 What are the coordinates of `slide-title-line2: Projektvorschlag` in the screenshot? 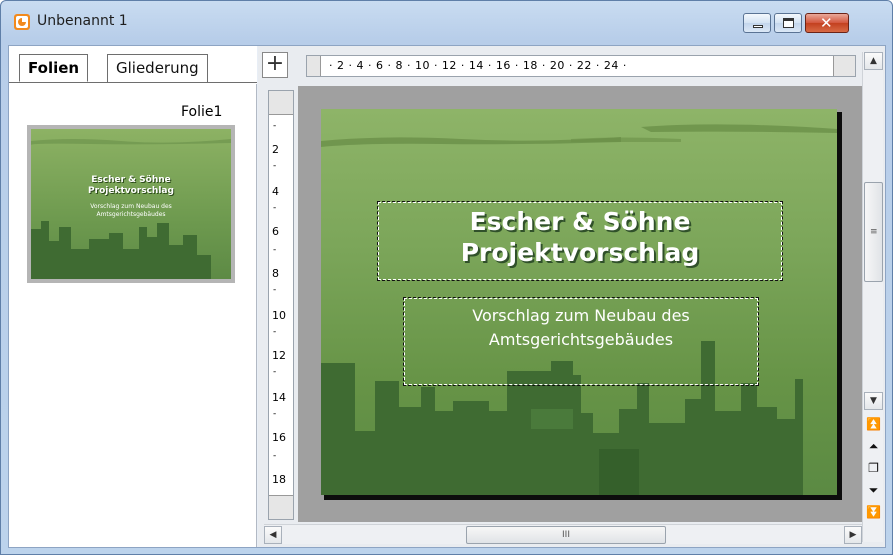 It's located at (580, 252).